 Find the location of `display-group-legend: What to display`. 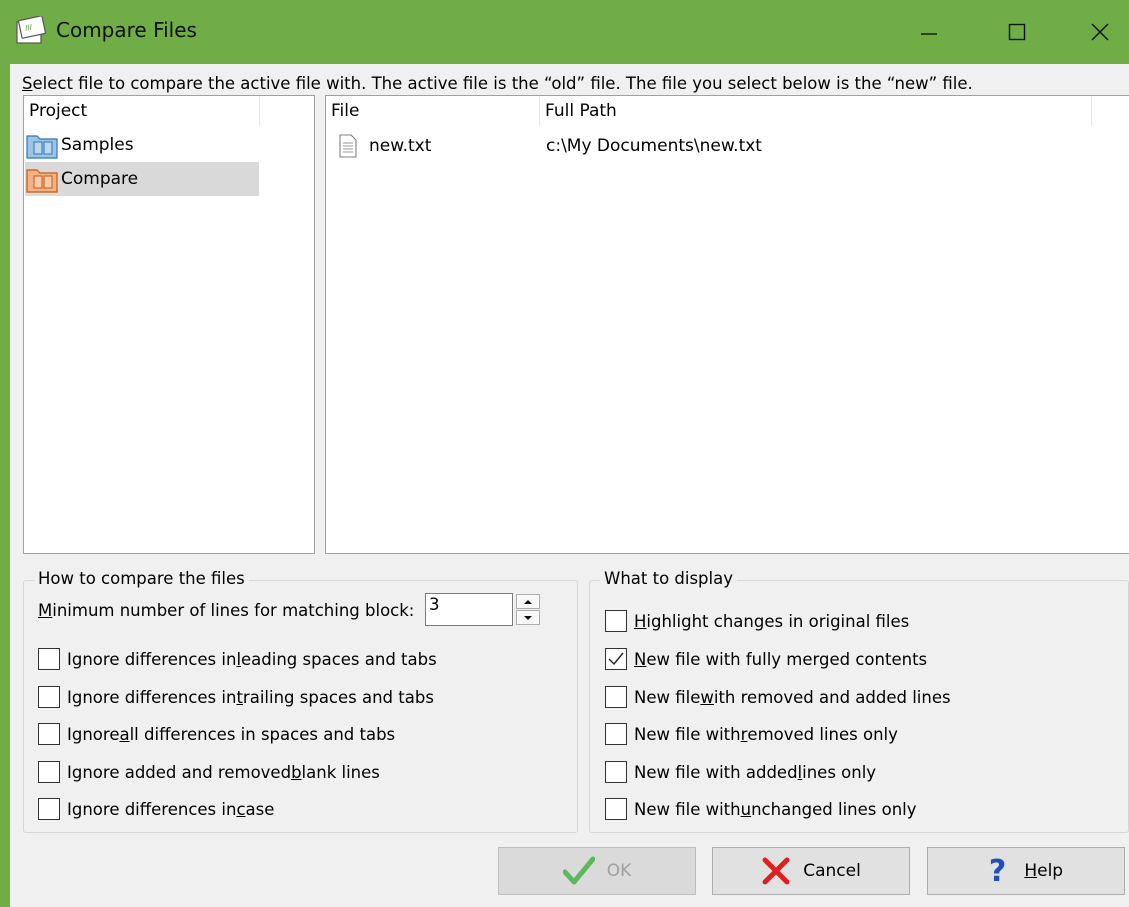

display-group-legend: What to display is located at coordinates (668, 578).